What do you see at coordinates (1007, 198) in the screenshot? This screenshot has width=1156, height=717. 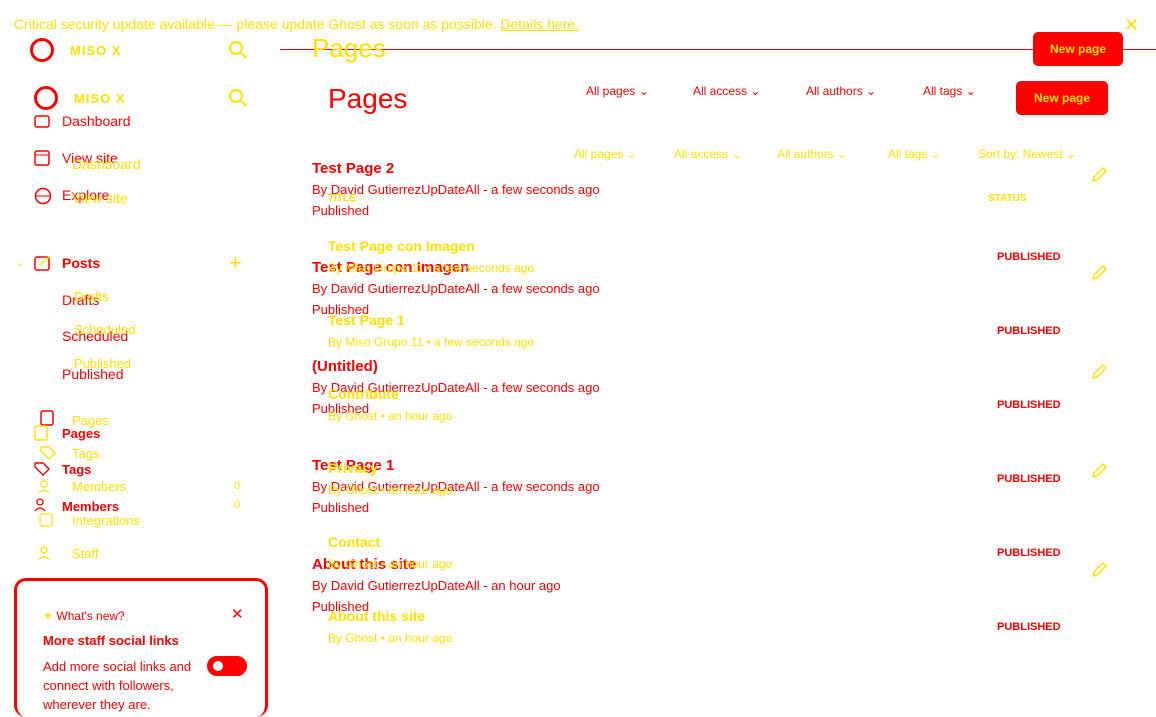 I see `column-status: STATUS` at bounding box center [1007, 198].